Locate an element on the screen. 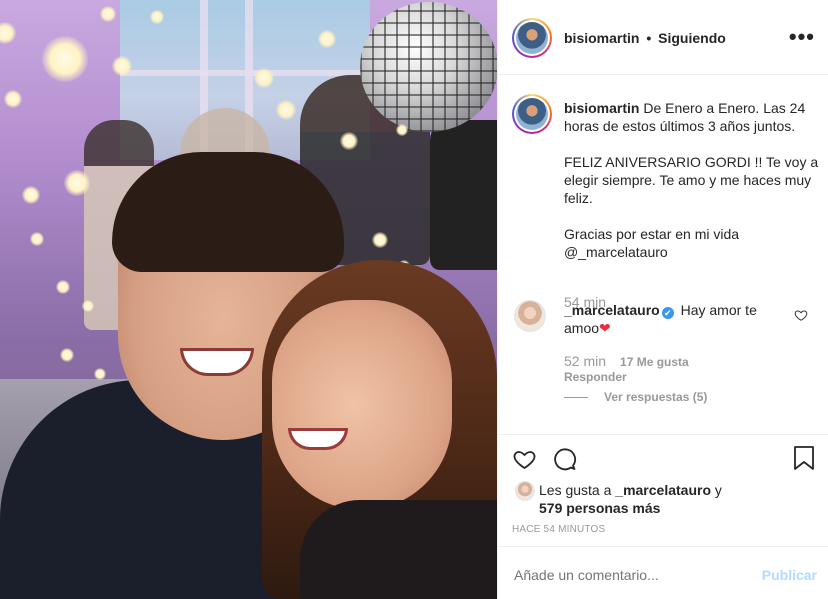 This screenshot has height=599, width=828. comment-likes-count: 17 Me gusta is located at coordinates (654, 362).